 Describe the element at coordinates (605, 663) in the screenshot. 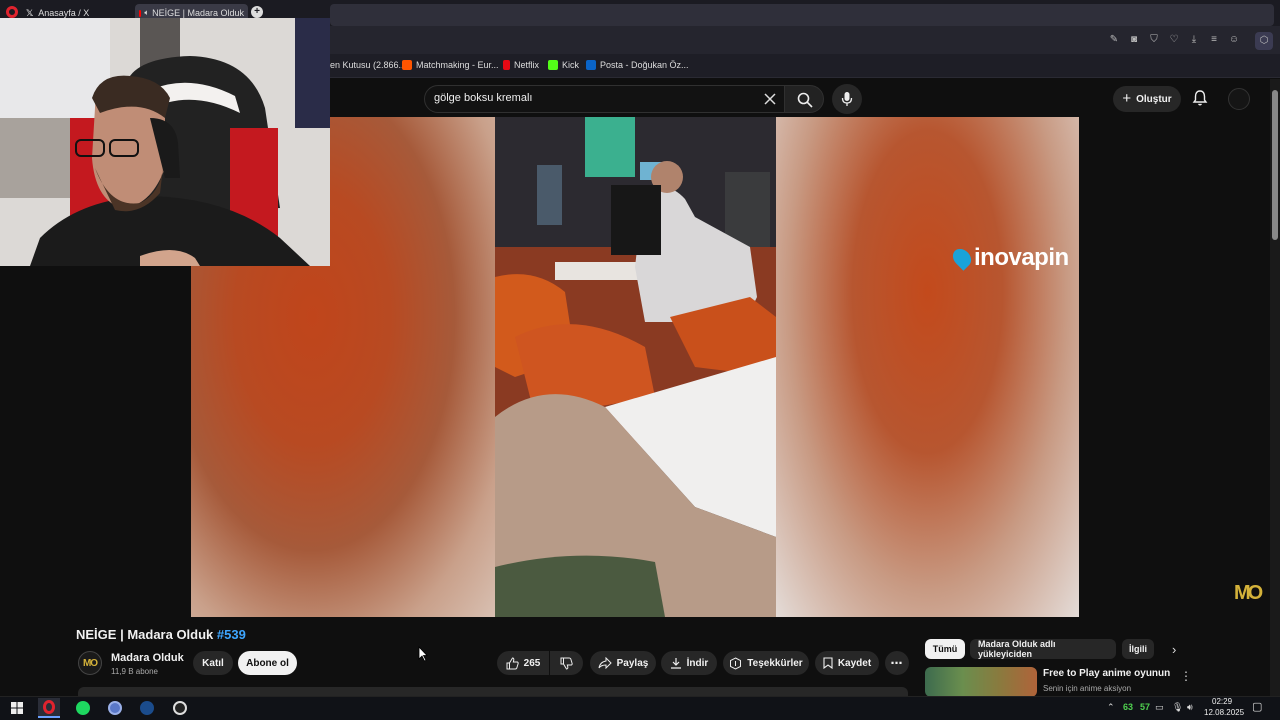

I see `share-icon` at that location.